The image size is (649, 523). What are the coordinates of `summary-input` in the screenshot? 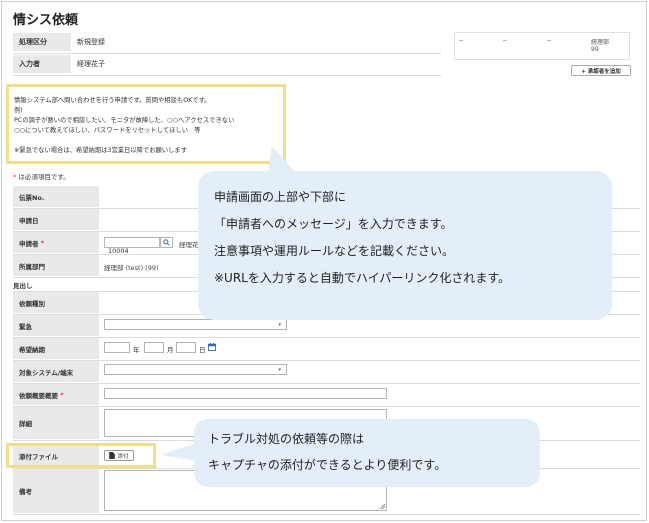 It's located at (245, 393).